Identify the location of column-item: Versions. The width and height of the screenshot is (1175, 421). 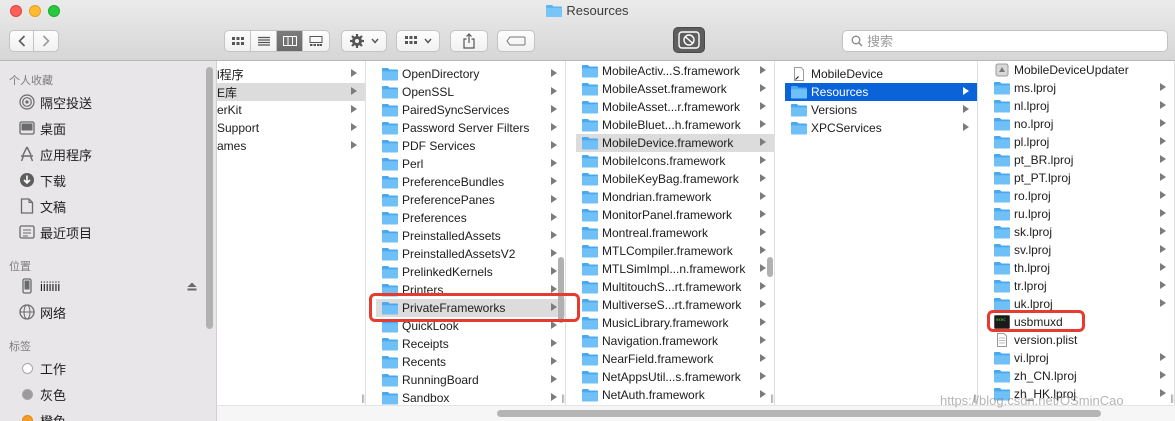
(881, 110).